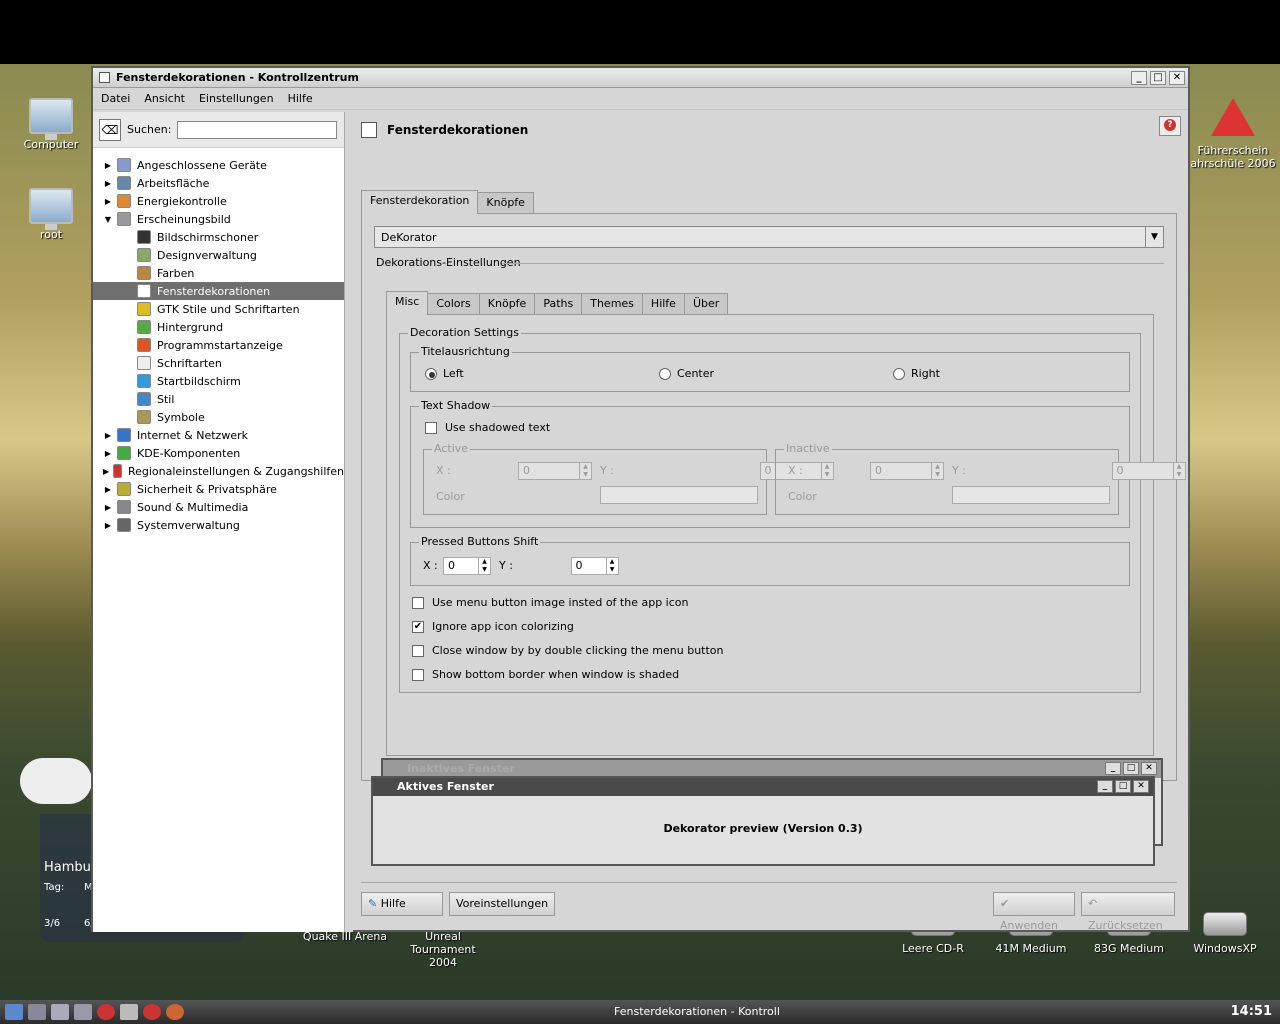 The height and width of the screenshot is (1024, 1280). Describe the element at coordinates (218, 309) in the screenshot. I see `tree-child-item: GTK Stile und Schriftarten` at that location.